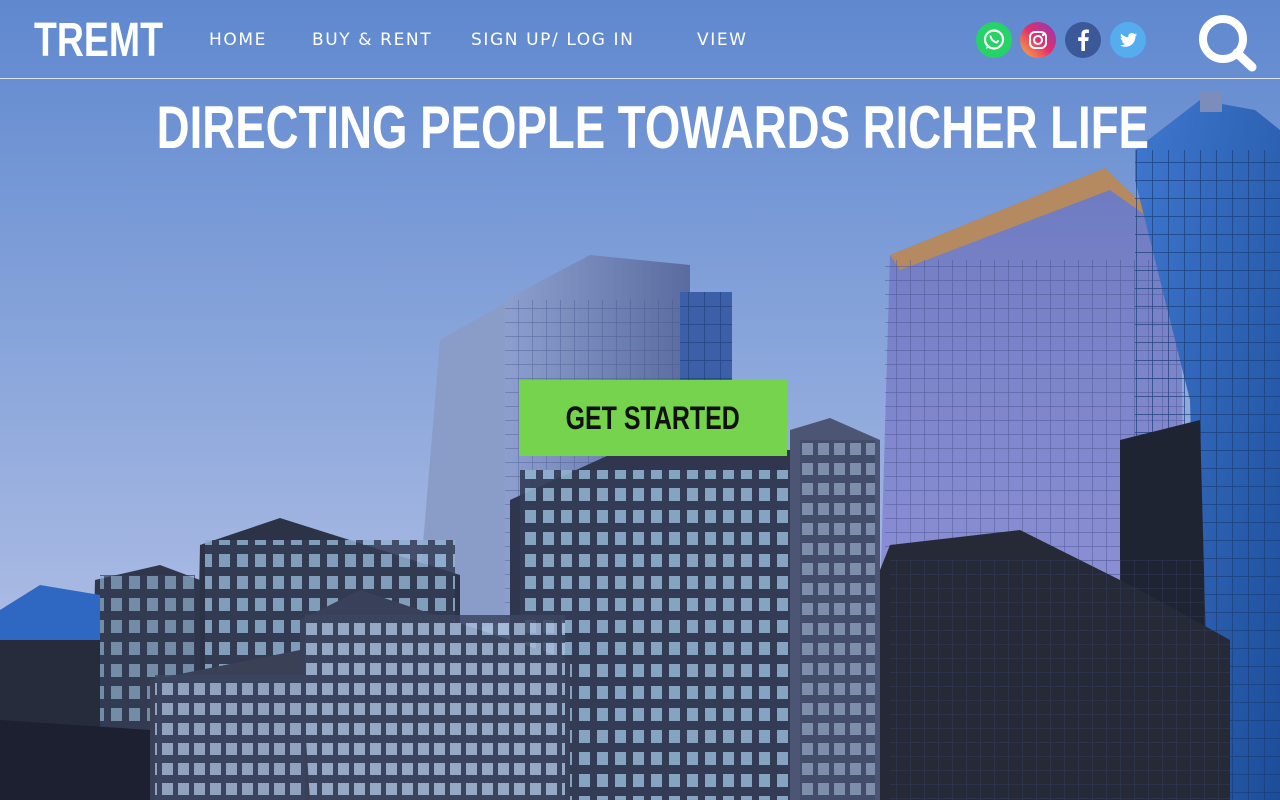 This screenshot has height=800, width=1280. I want to click on get-started-button: GET STARTED, so click(653, 418).